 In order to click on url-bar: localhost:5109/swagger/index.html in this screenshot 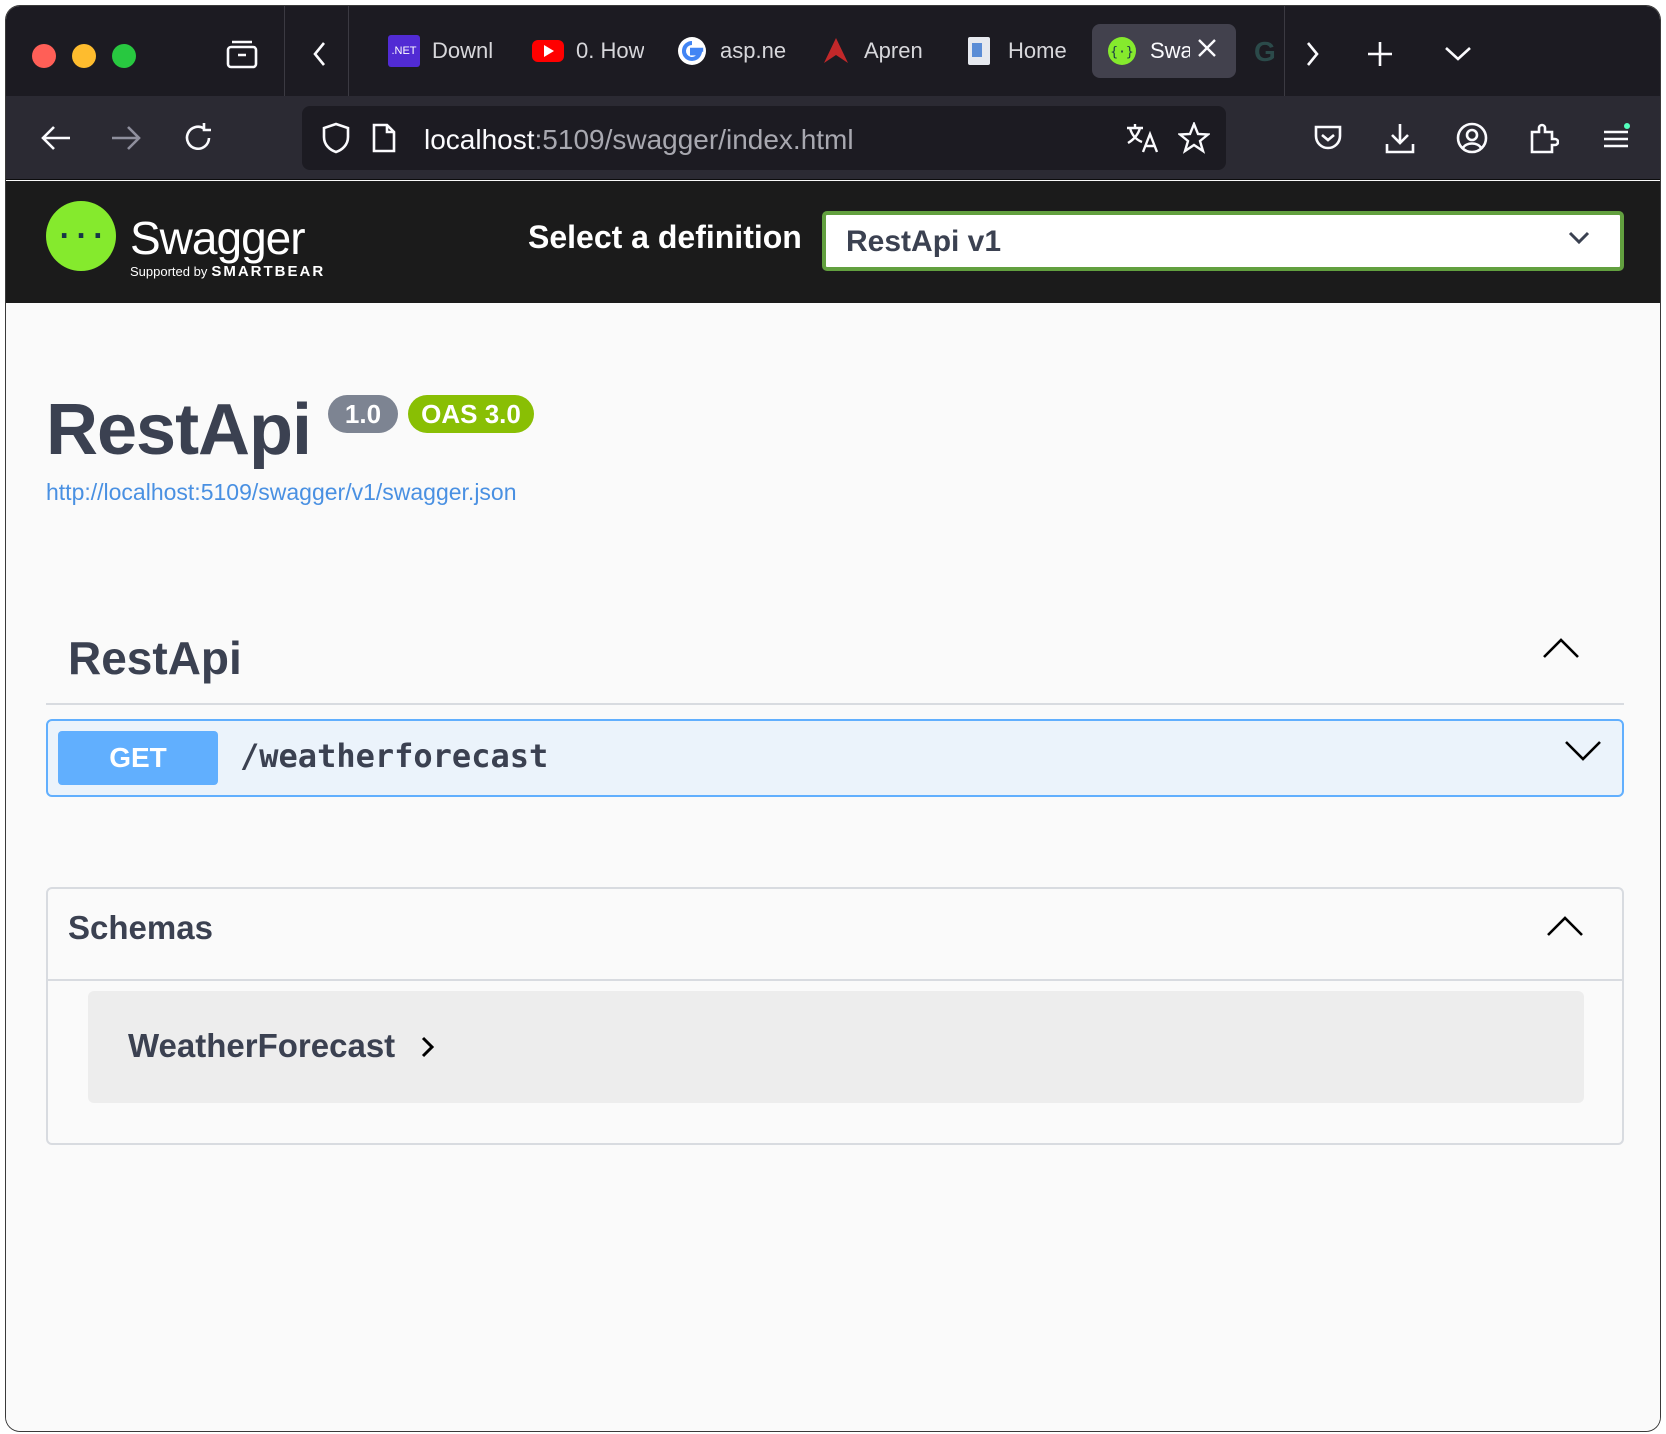, I will do `click(764, 138)`.